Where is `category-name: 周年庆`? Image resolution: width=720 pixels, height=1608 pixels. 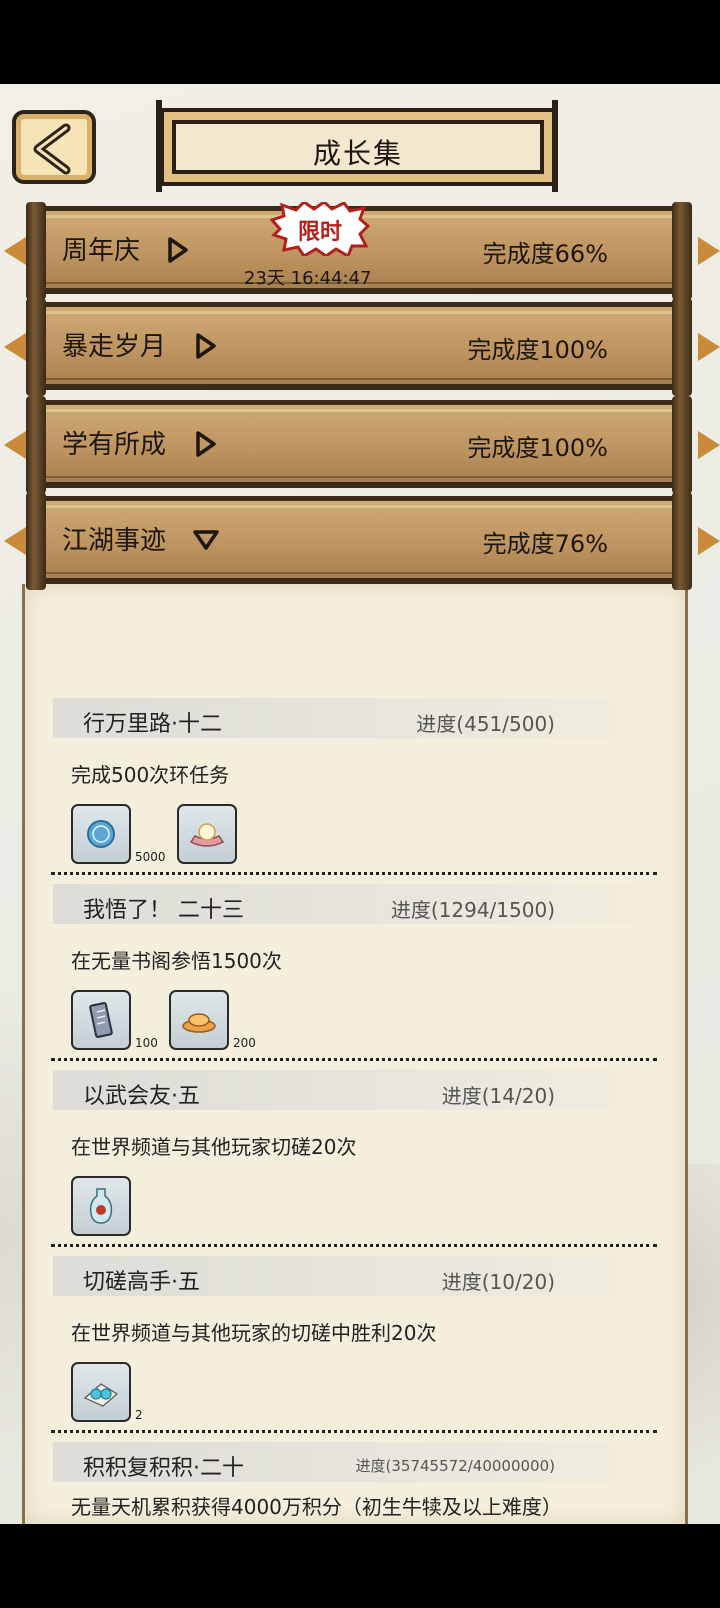 category-name: 周年庆 is located at coordinates (101, 251).